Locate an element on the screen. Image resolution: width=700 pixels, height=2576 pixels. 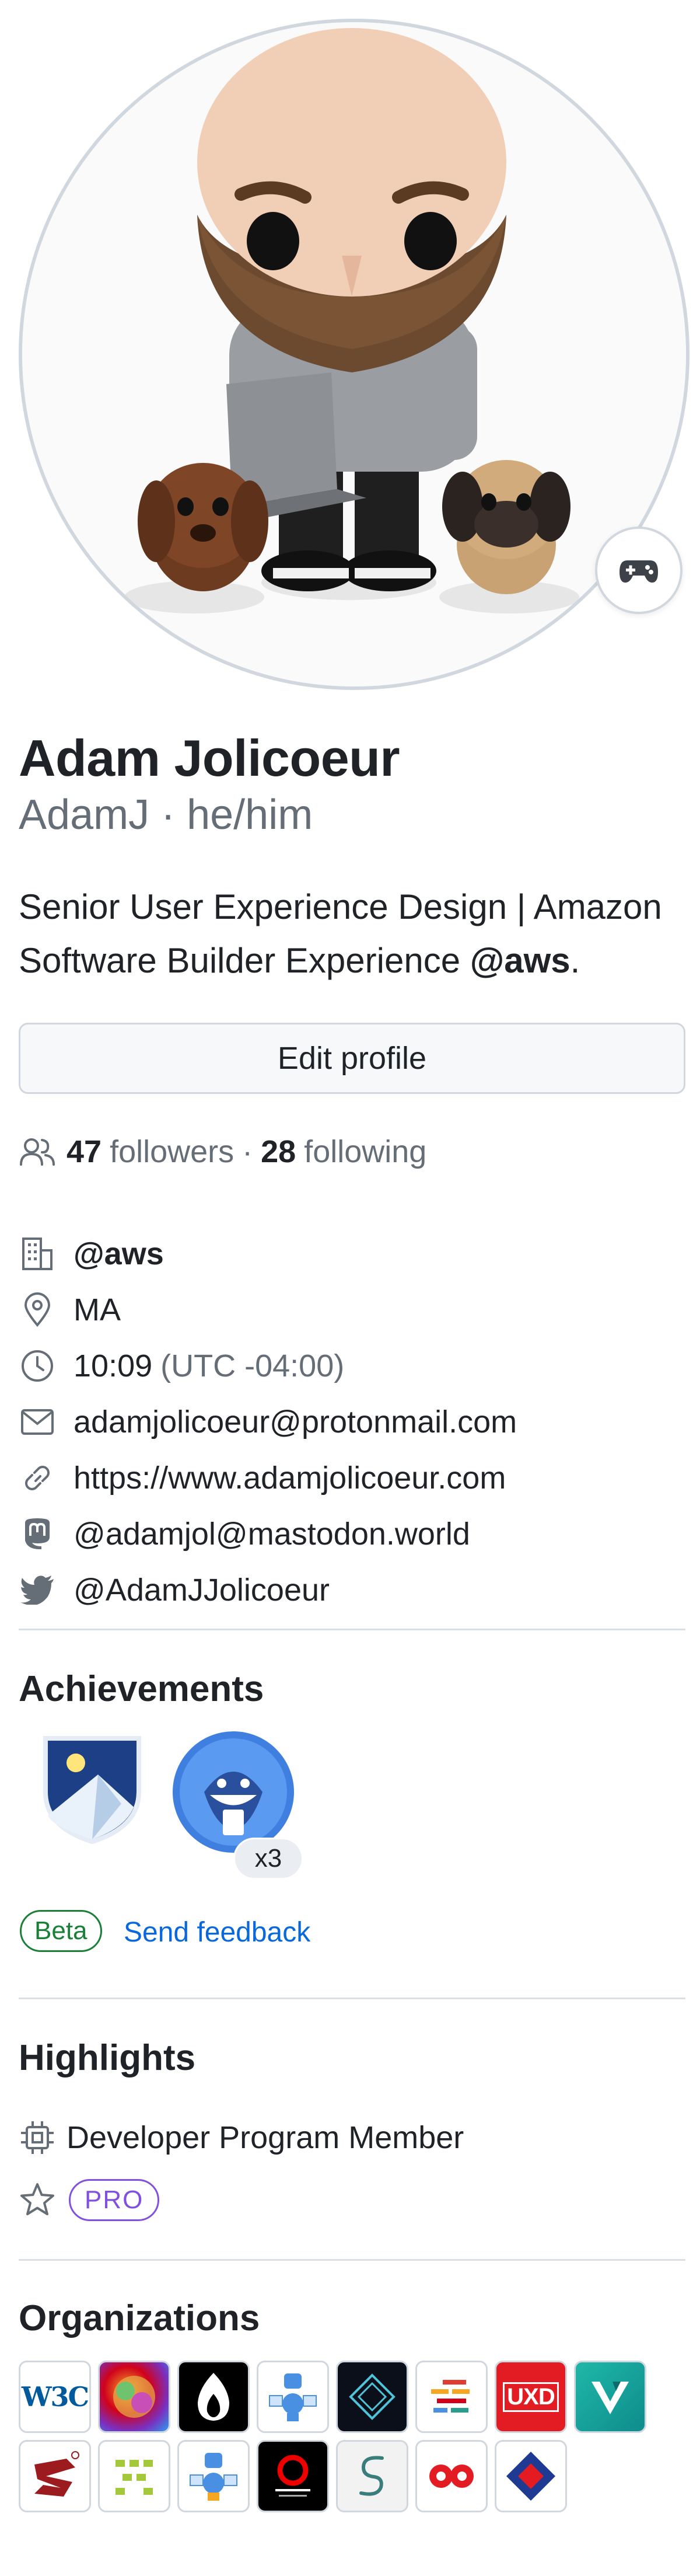
org-green-grid is located at coordinates (134, 2476).